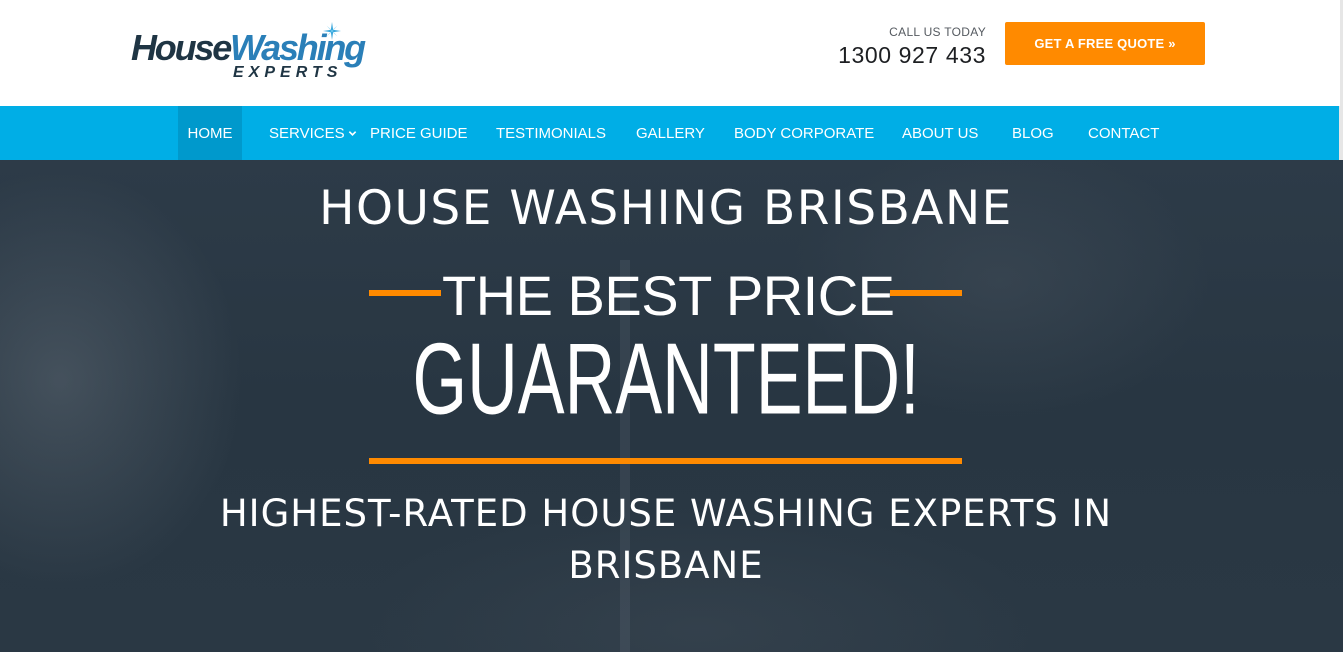 This screenshot has width=1343, height=652. What do you see at coordinates (666, 208) in the screenshot?
I see `hero-title: HOUSE WASHING BRISBANE` at bounding box center [666, 208].